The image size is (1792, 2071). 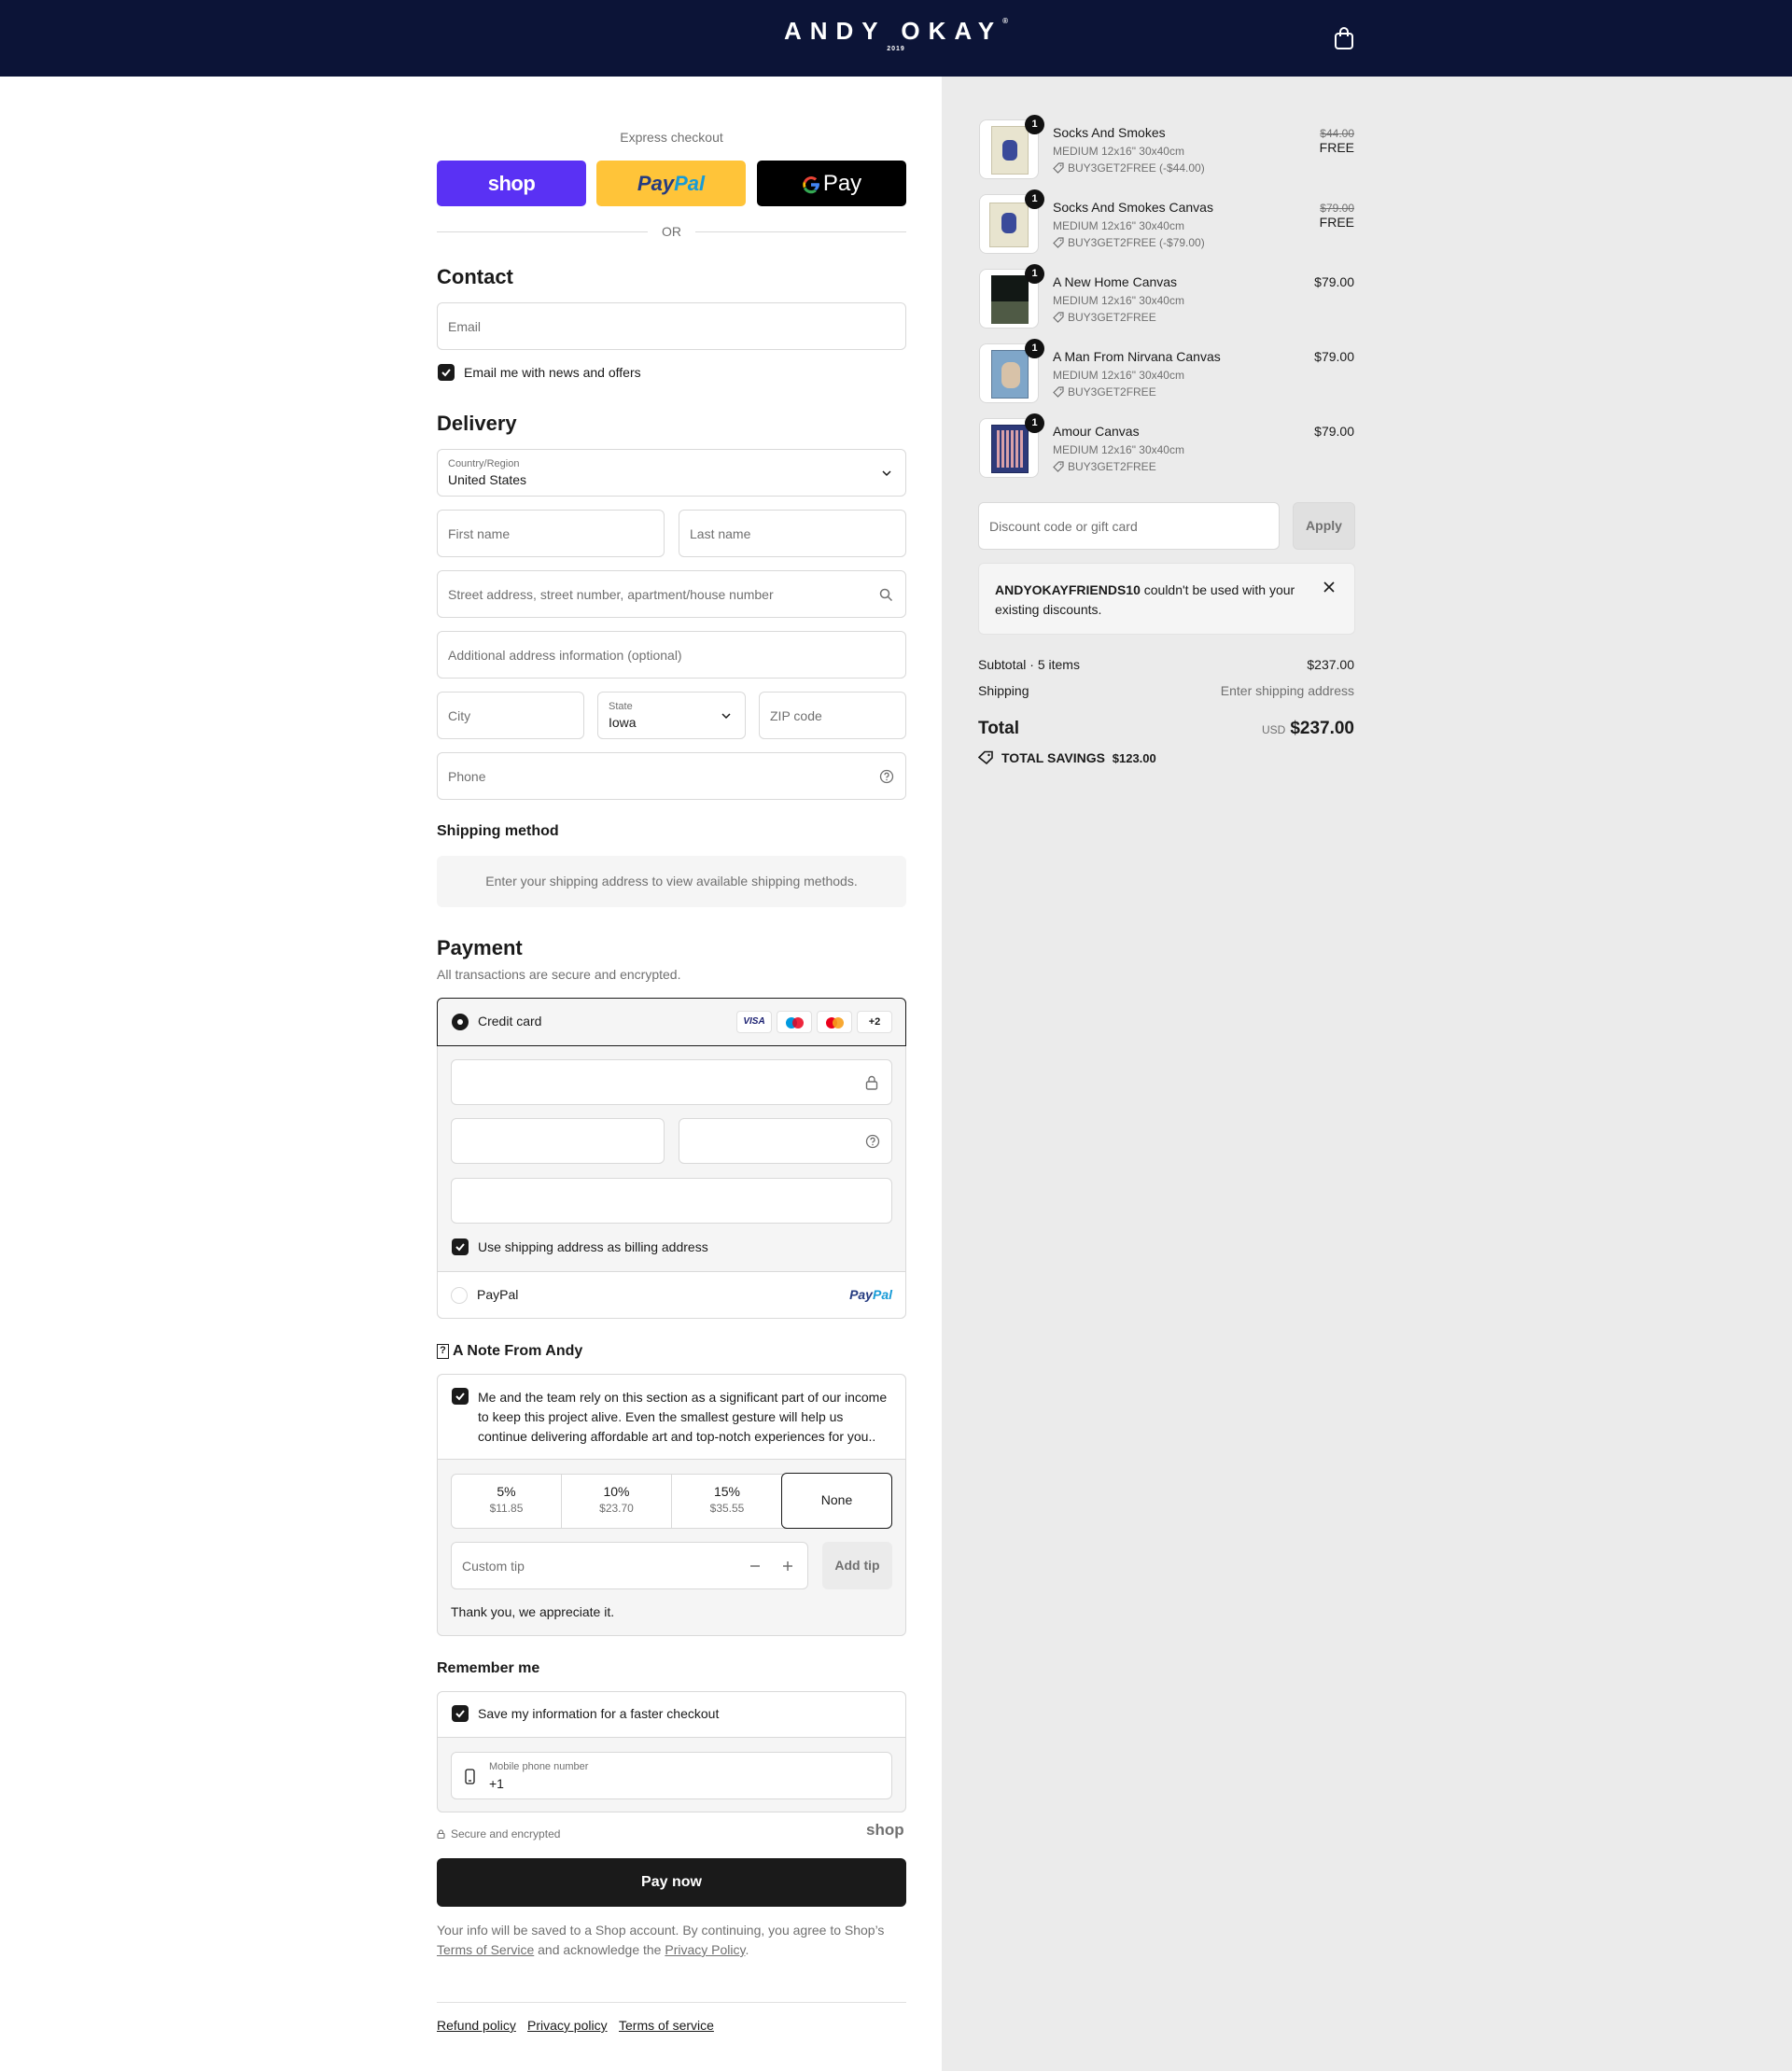 I want to click on google-g-icon, so click(x=811, y=185).